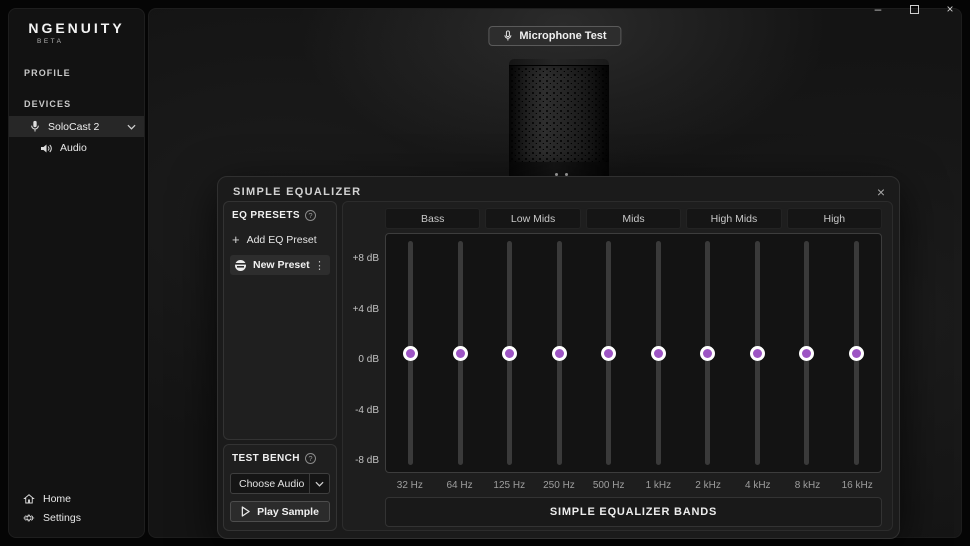 This screenshot has height=546, width=970. Describe the element at coordinates (76, 148) in the screenshot. I see `sidebar-item-audio: Audio` at that location.